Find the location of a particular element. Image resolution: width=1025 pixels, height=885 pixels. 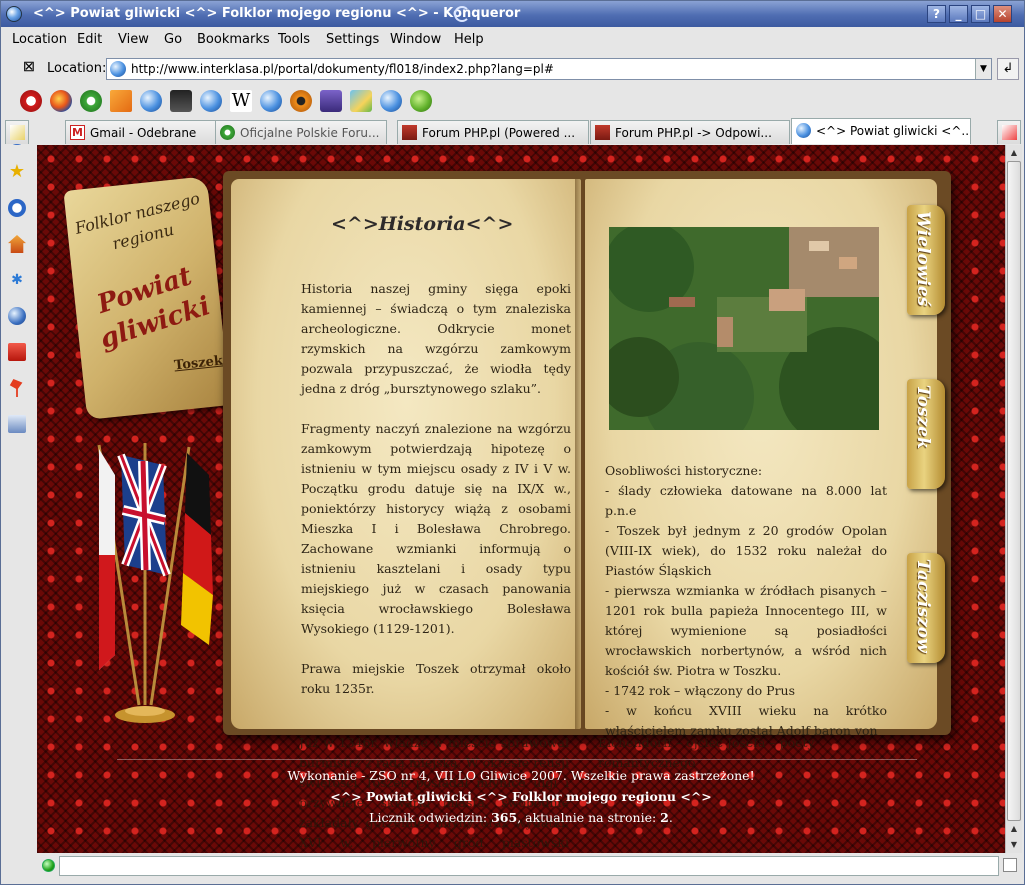

linux-tux-icon is located at coordinates (181, 101).